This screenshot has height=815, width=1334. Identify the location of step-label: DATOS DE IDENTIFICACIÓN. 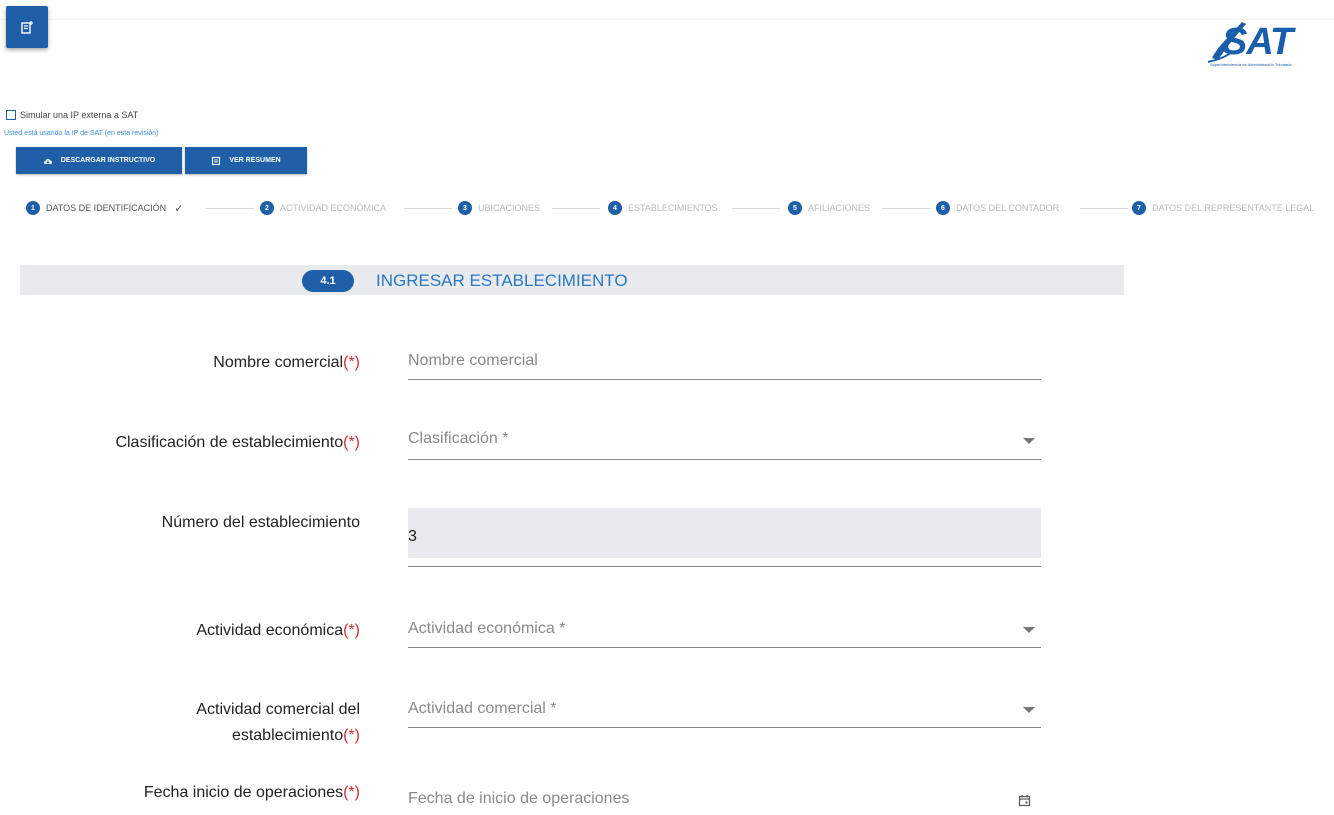
(106, 208).